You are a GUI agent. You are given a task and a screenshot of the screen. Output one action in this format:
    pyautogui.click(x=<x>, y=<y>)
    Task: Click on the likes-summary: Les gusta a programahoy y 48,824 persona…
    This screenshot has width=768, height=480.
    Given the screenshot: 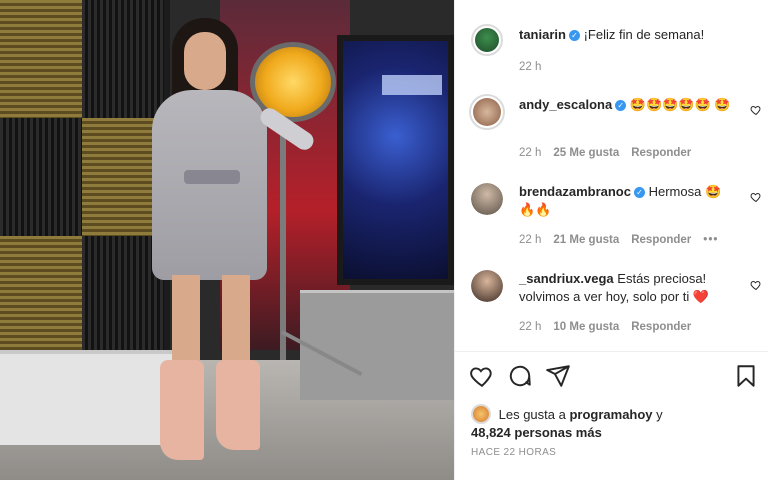 What is the action you would take?
    pyautogui.click(x=567, y=423)
    